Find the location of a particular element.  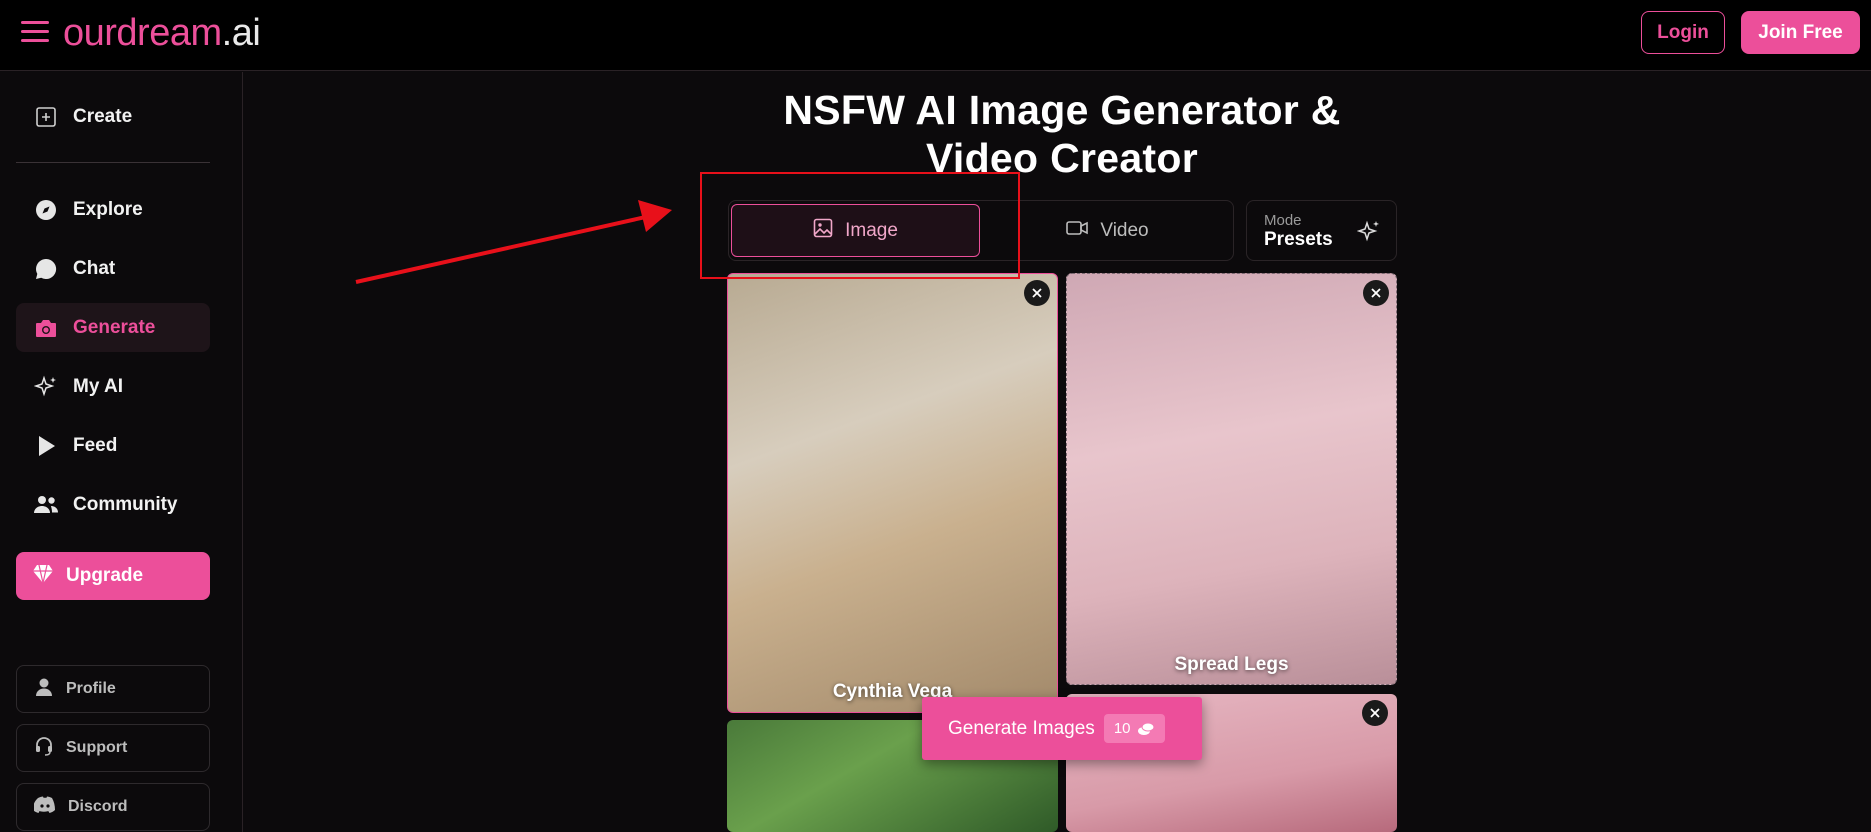

sidebar-item-create: Create is located at coordinates (113, 116).